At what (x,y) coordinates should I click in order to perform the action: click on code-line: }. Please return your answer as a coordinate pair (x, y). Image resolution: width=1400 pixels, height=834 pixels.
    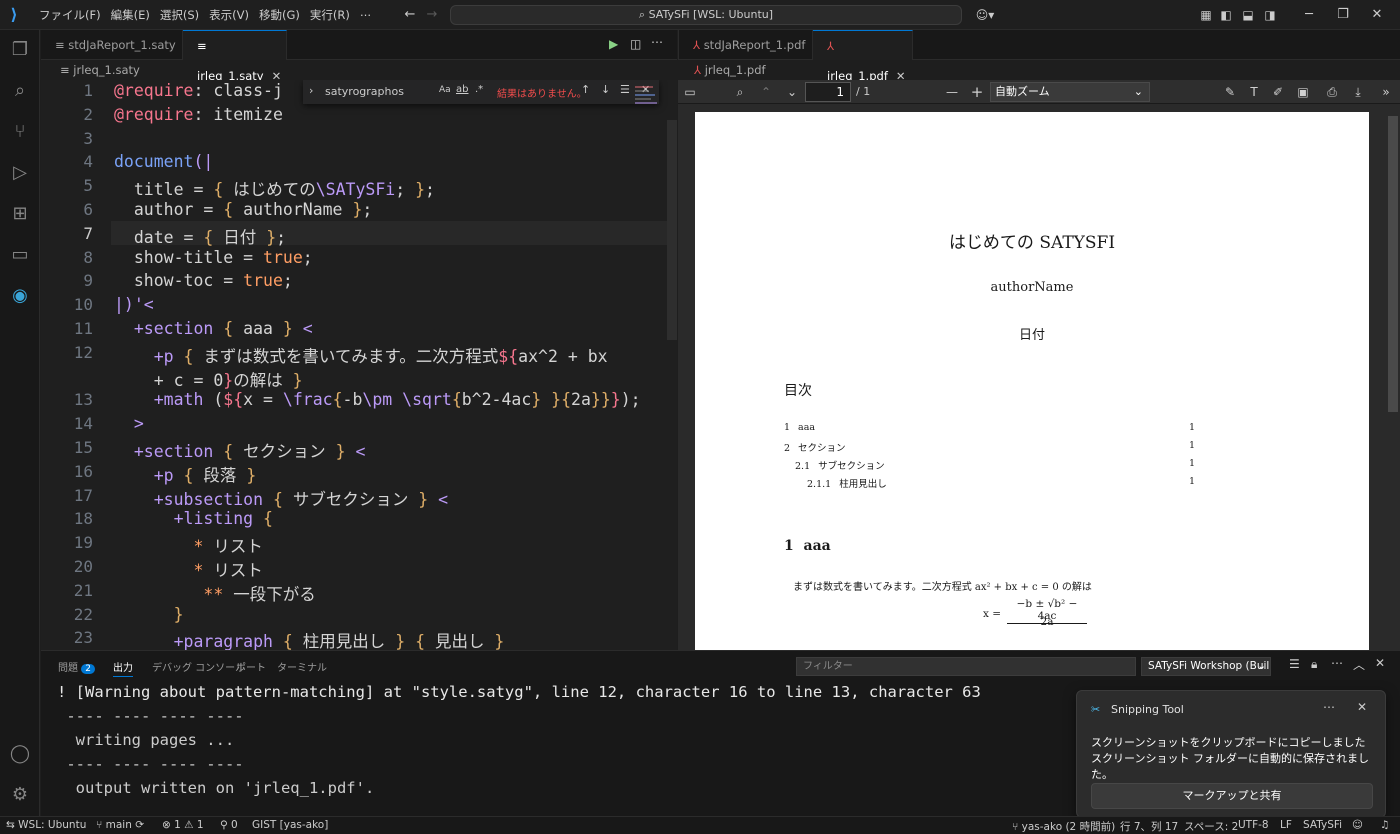
    Looking at the image, I should click on (149, 614).